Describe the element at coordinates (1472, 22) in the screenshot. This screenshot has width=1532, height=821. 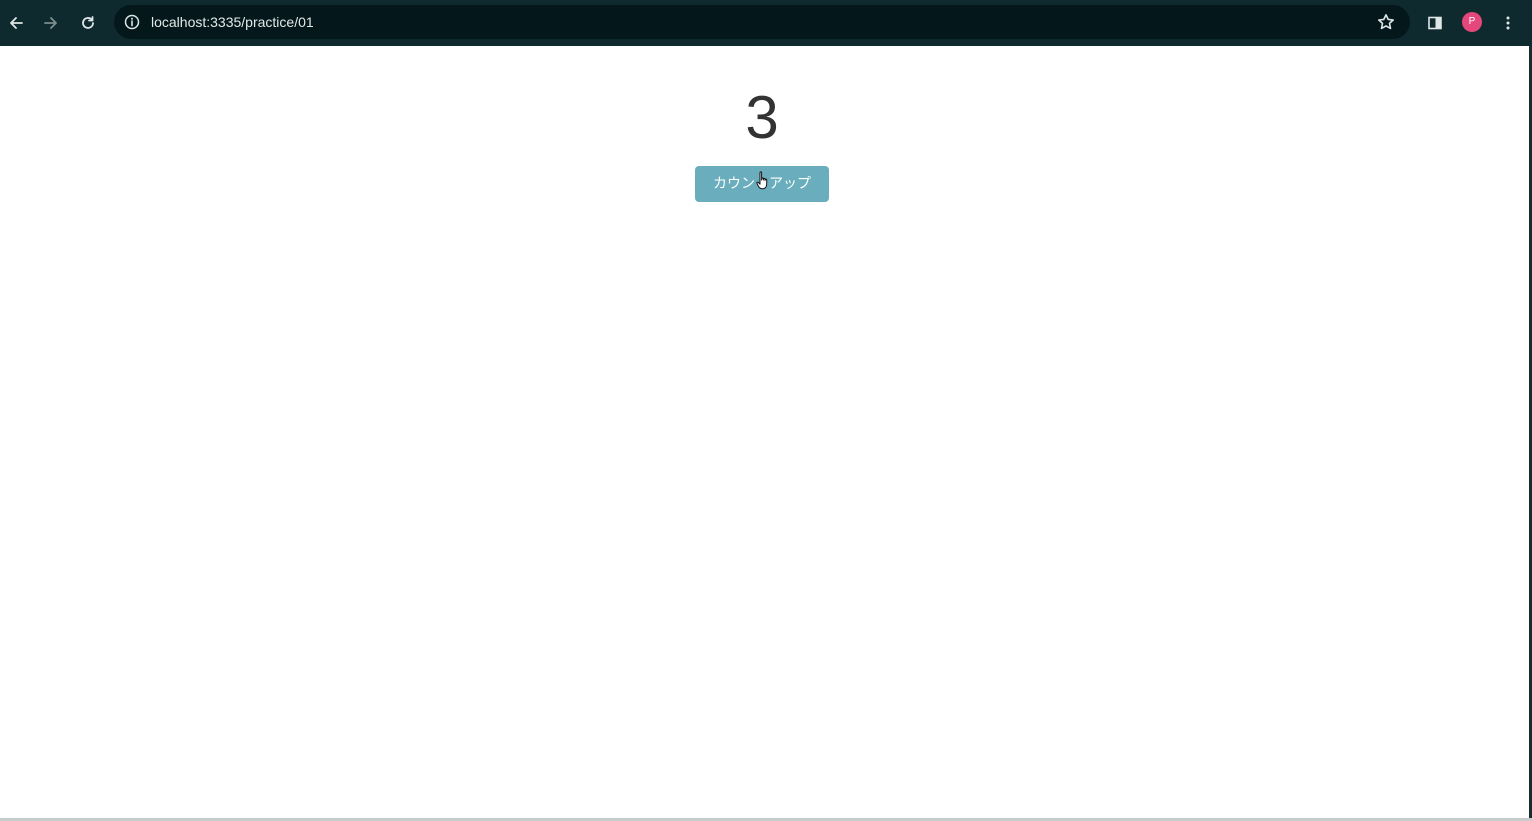
I see `profile-avatar: P` at that location.